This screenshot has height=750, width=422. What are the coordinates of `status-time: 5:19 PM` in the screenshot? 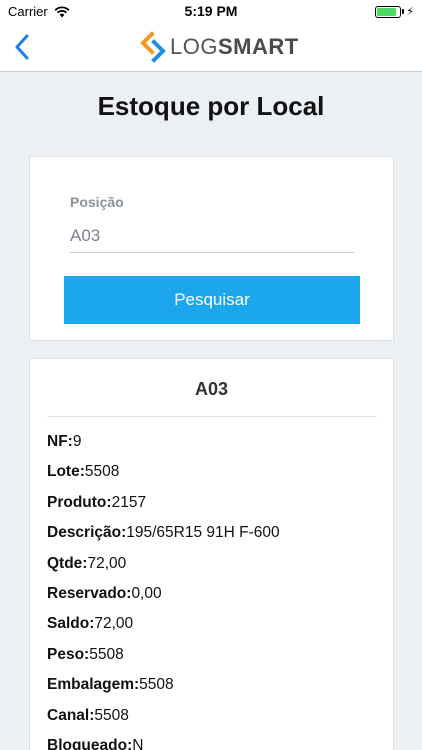 It's located at (211, 11).